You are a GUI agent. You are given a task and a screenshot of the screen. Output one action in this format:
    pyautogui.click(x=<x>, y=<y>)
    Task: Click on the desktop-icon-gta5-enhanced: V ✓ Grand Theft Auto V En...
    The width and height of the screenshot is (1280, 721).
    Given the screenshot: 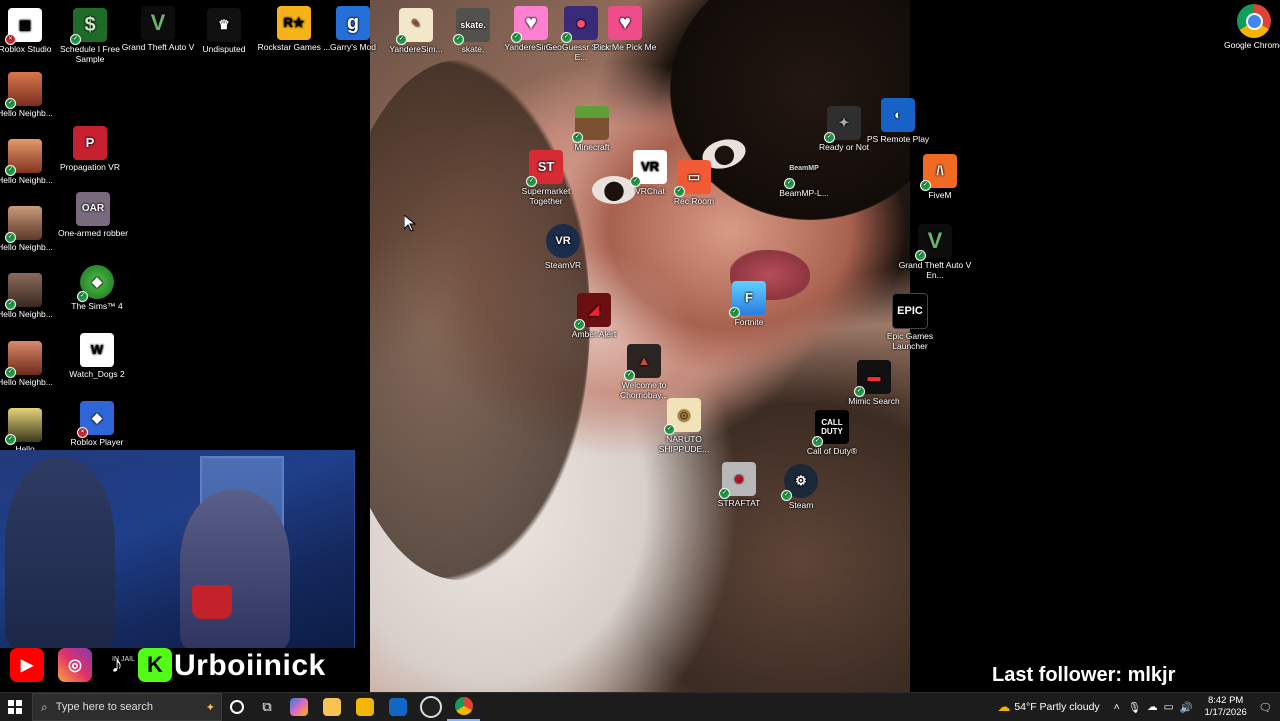 What is the action you would take?
    pyautogui.click(x=935, y=252)
    